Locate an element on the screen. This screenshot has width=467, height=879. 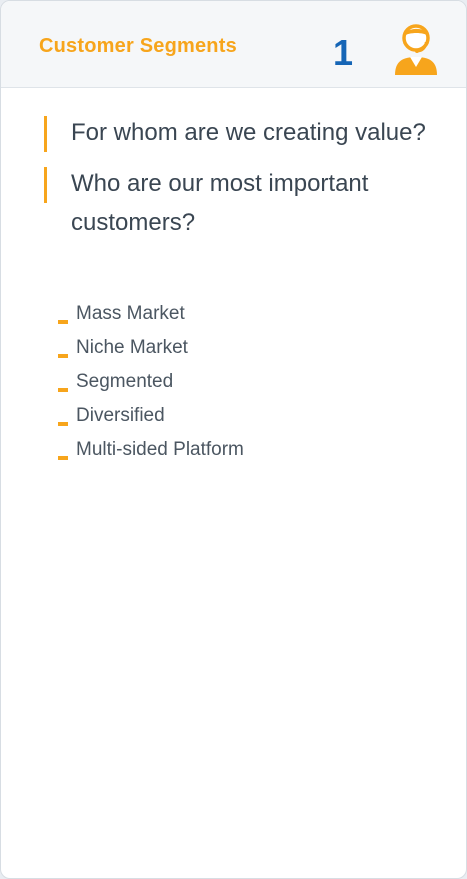
list-item-label: Niche Market is located at coordinates (132, 347).